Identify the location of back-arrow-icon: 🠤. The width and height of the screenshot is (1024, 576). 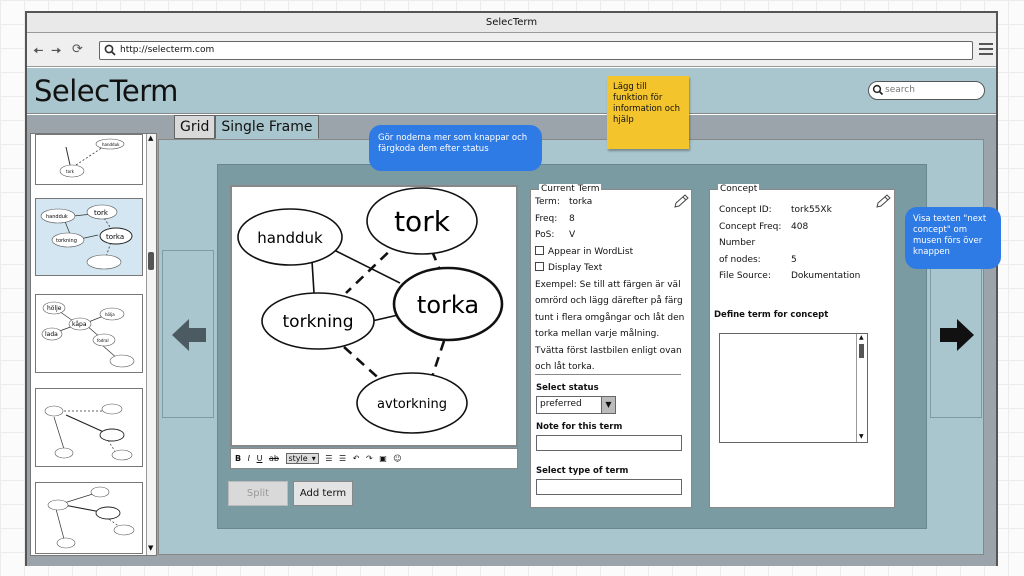
(38, 53).